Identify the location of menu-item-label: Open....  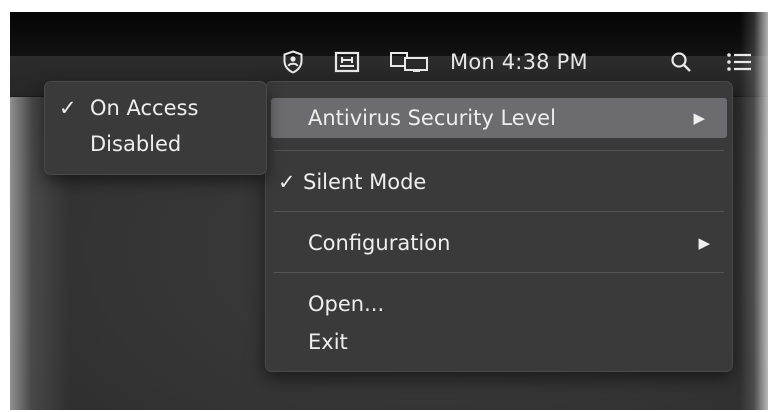
(346, 304).